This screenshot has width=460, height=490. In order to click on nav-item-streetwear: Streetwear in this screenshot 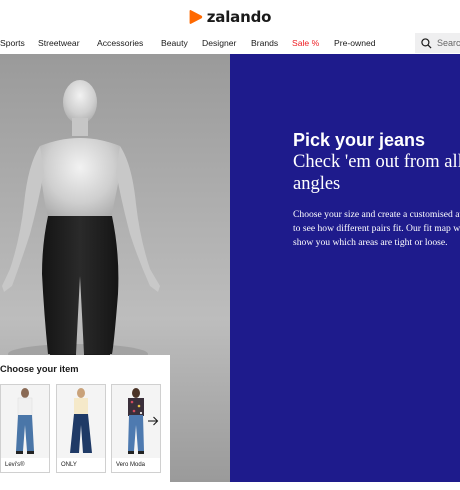, I will do `click(59, 43)`.